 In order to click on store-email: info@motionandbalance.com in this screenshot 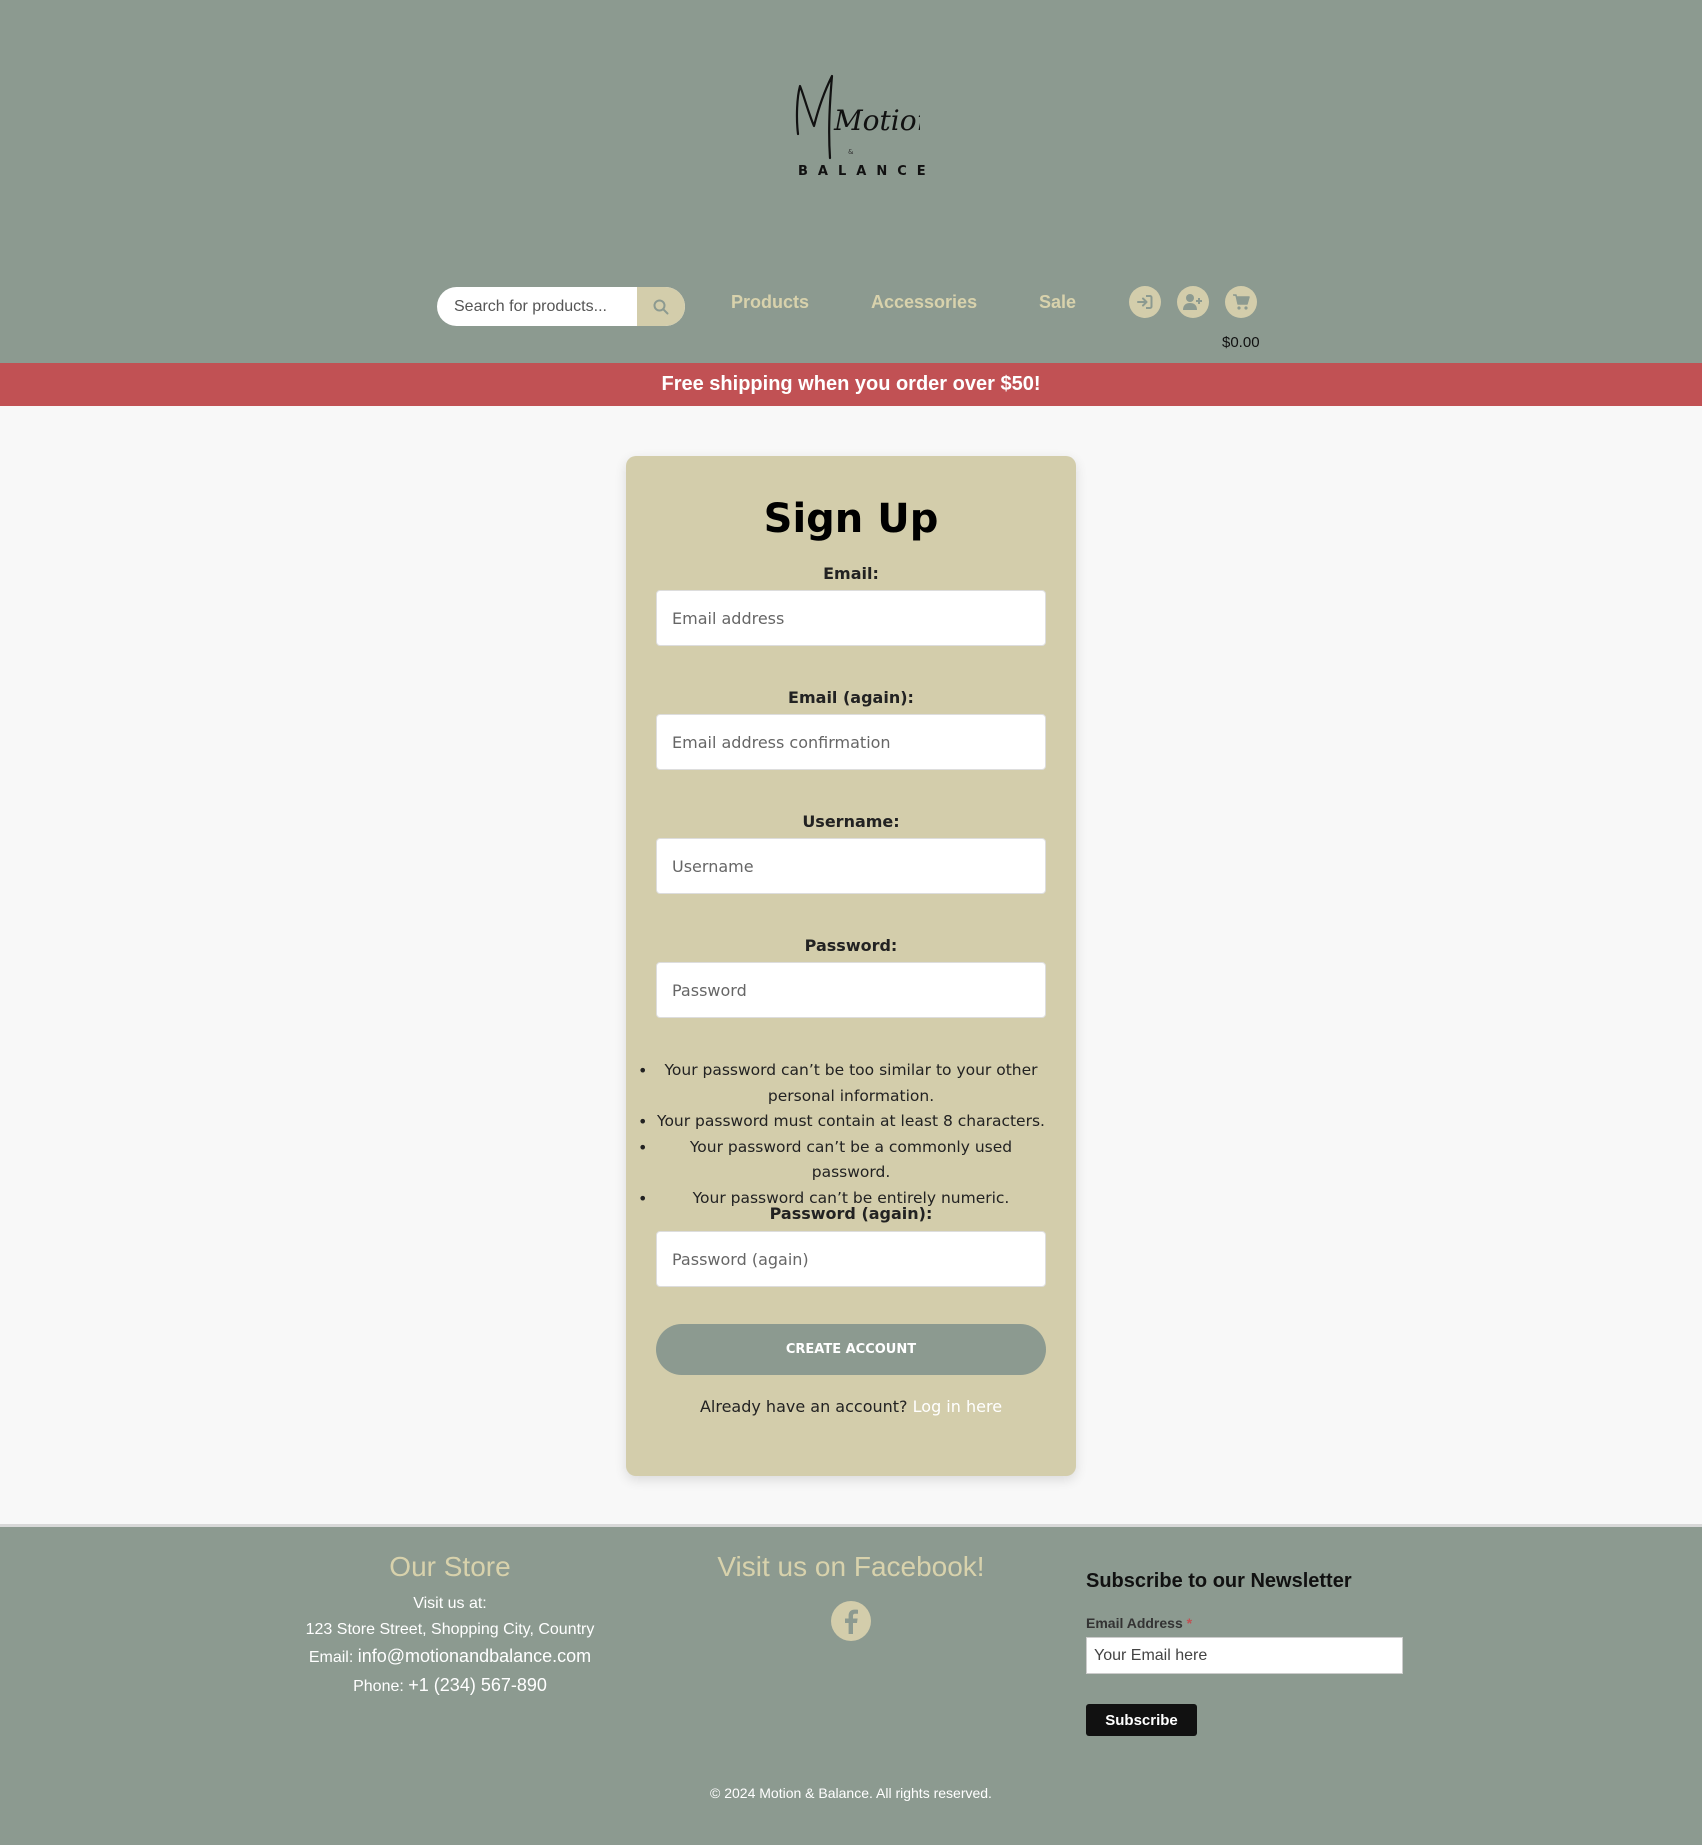, I will do `click(474, 1656)`.